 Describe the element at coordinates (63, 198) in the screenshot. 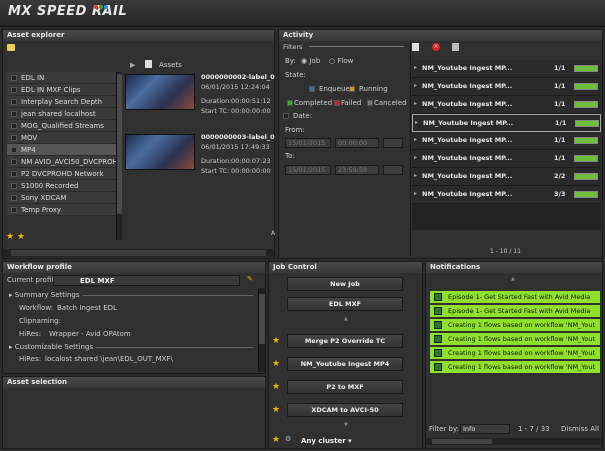

I see `tree-item: Sony XDCAM` at that location.